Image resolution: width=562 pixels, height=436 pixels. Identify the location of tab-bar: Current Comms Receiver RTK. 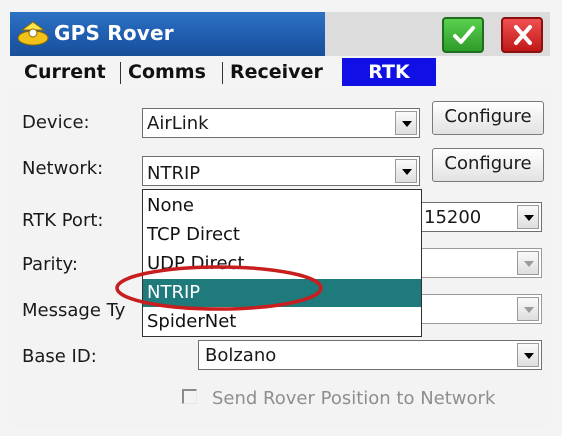
(285, 73).